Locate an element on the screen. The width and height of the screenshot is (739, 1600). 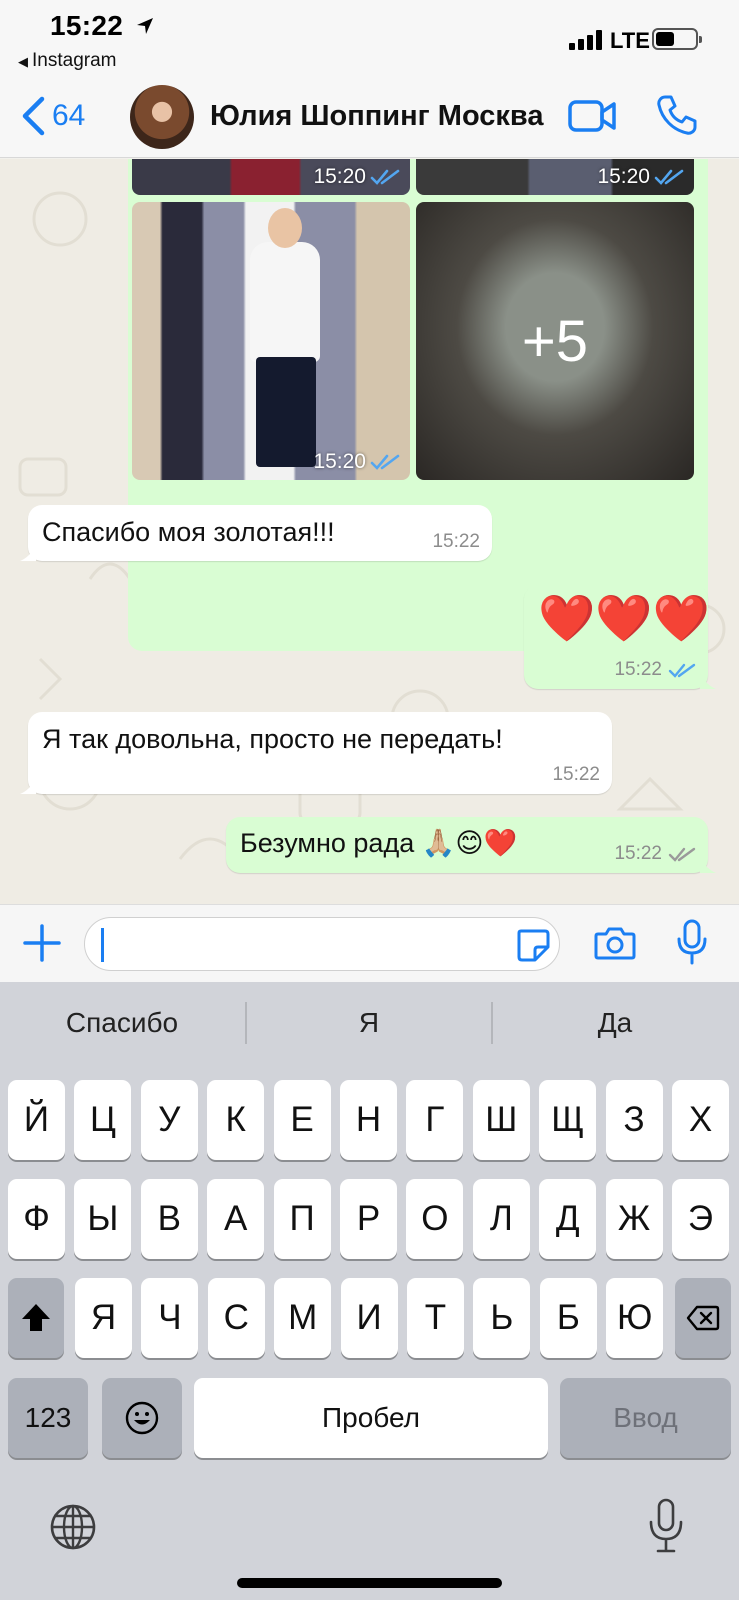
more-photos-tile: +5 is located at coordinates (555, 341).